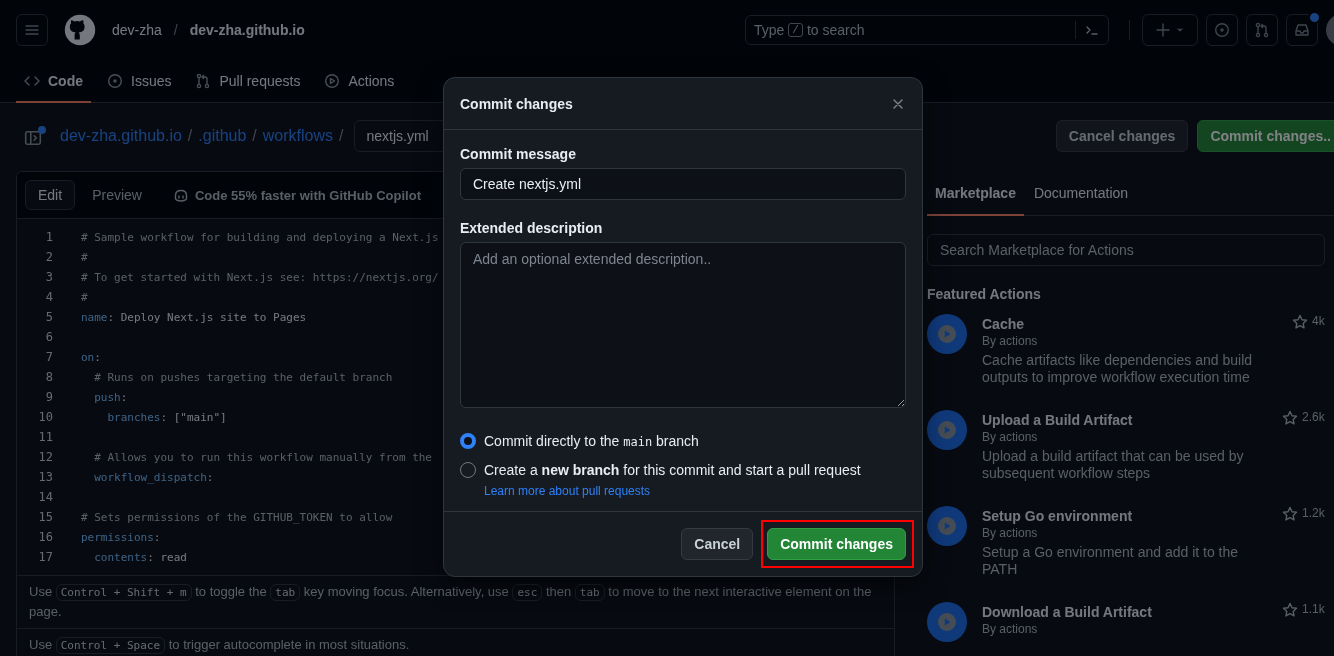  Describe the element at coordinates (166, 417) in the screenshot. I see `code-line: branches: ["main"]` at that location.